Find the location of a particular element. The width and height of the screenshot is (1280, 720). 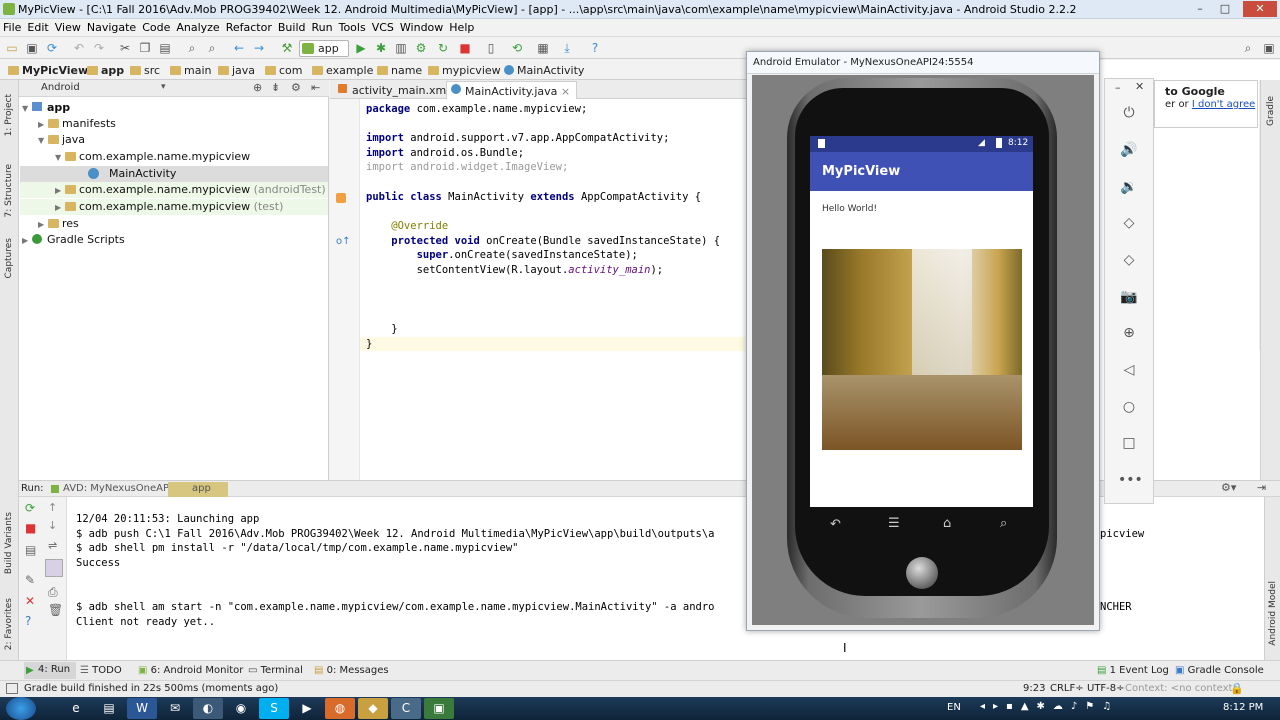

volume-down-icon: 🔉 is located at coordinates (1129, 187).